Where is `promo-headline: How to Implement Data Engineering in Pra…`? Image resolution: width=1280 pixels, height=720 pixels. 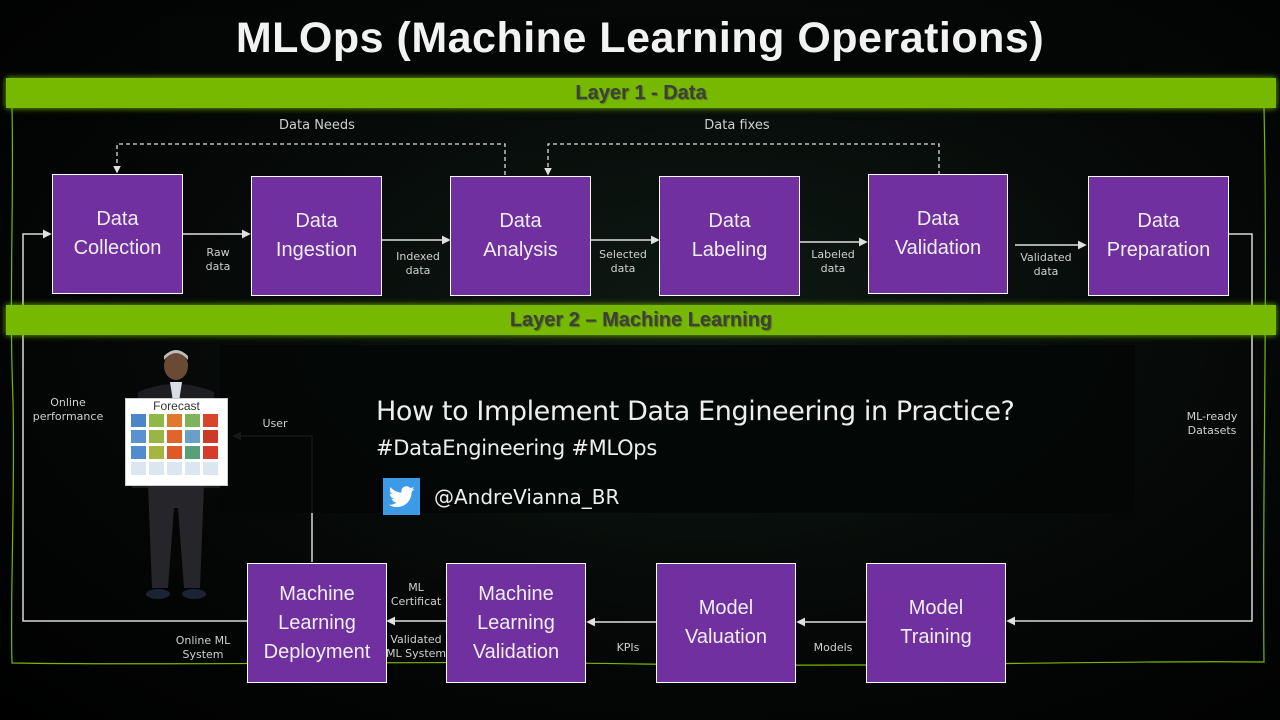
promo-headline: How to Implement Data Engineering in Pra… is located at coordinates (695, 411).